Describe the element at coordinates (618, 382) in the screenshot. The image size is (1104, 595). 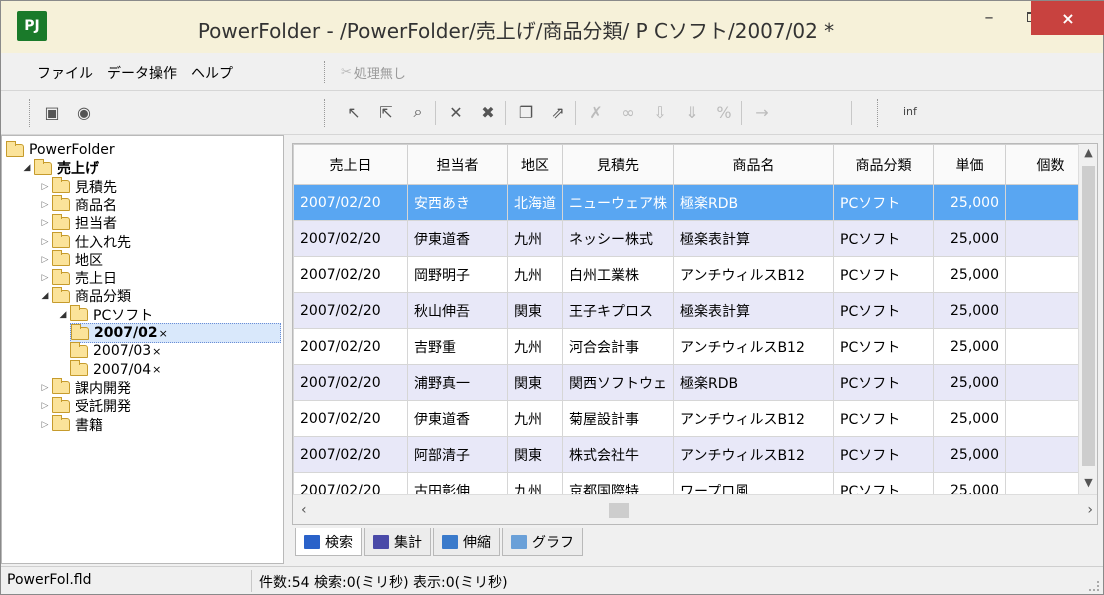
I see `table-cell: 関西ソフトウェ` at that location.